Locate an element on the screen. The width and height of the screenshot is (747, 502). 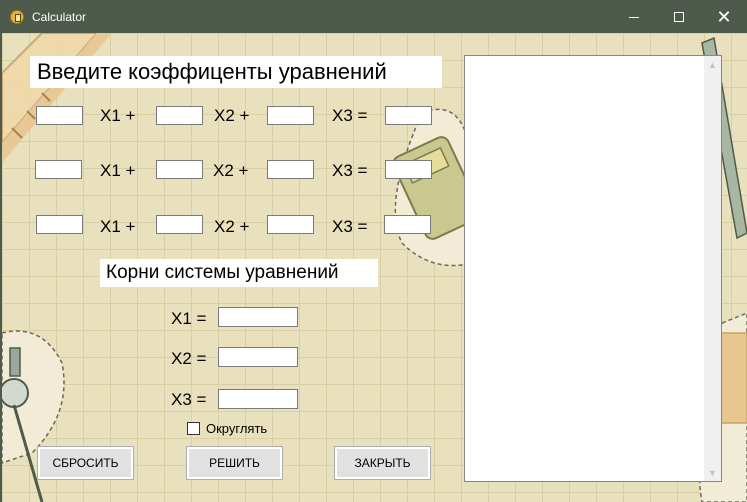
eq2-coef-x2-input is located at coordinates (179, 169).